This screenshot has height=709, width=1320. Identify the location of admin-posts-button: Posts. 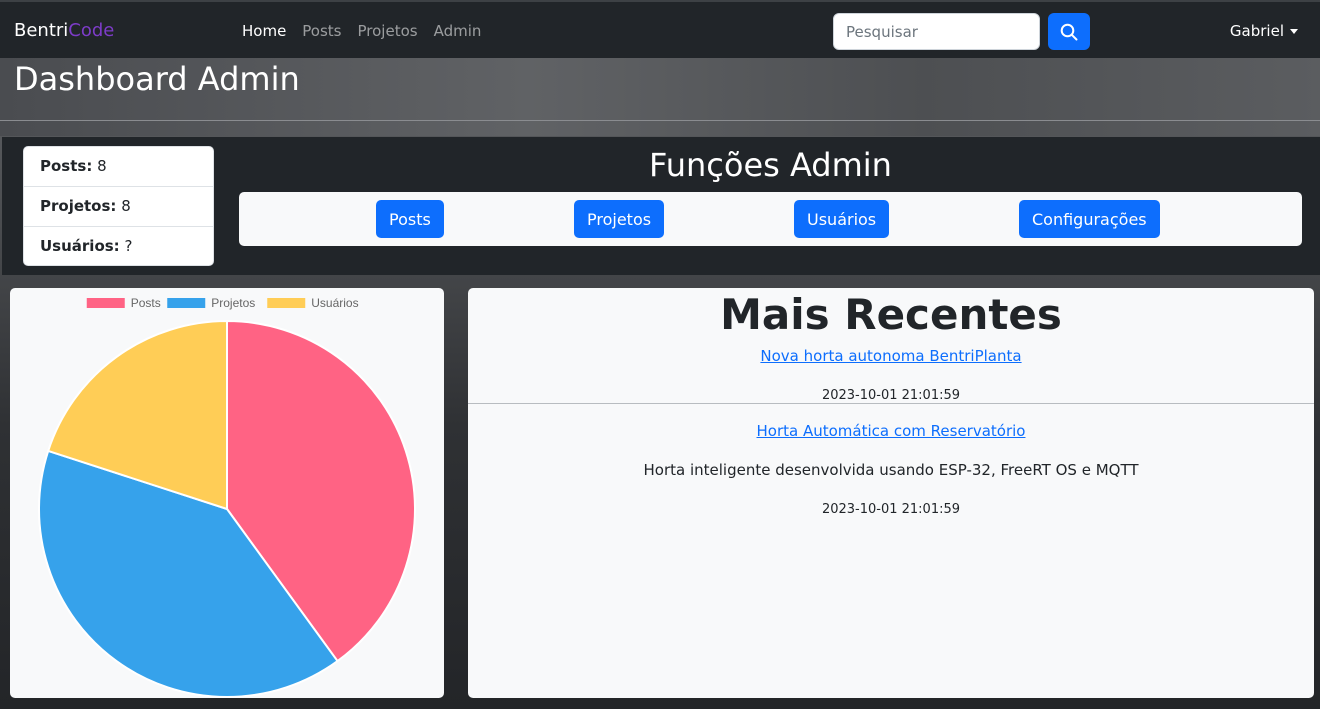
(410, 219).